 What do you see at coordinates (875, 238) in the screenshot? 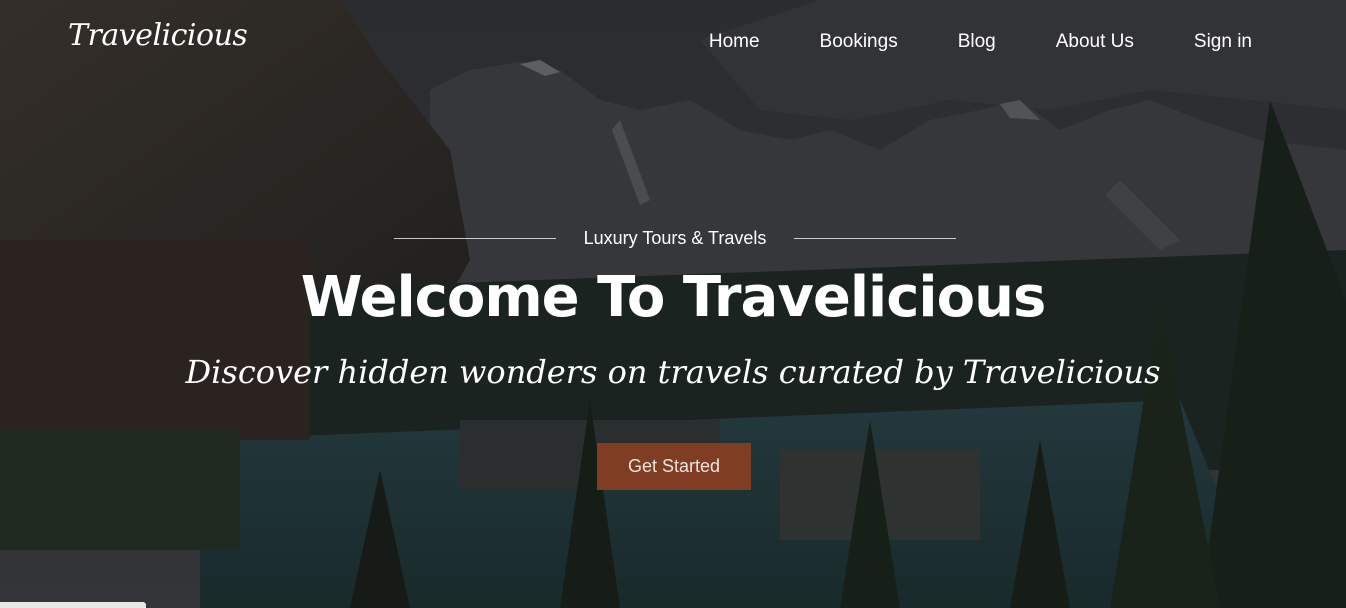
I see `subtitle-right-divider` at bounding box center [875, 238].